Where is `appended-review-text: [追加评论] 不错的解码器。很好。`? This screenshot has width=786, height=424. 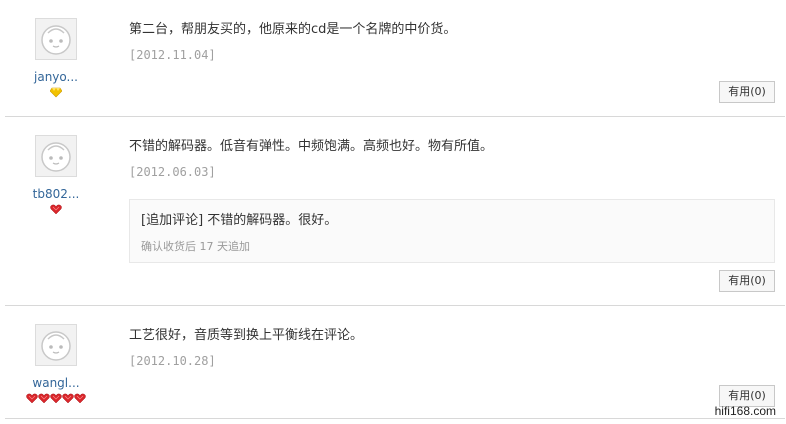
appended-review-text: [追加评论] 不错的解码器。很好。 is located at coordinates (239, 220).